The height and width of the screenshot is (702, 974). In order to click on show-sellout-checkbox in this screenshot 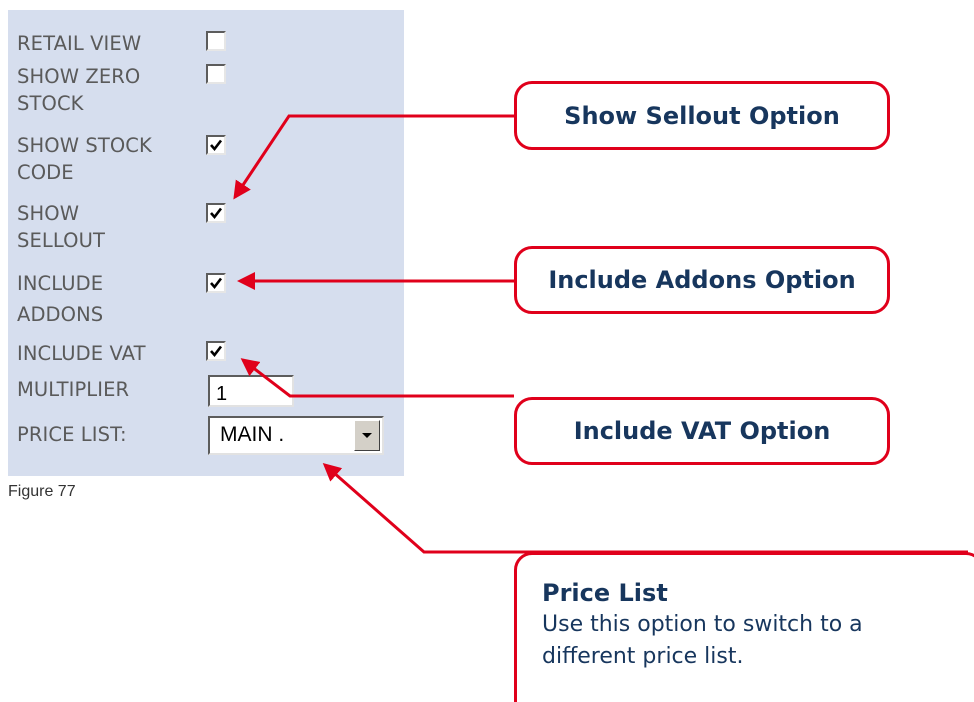, I will do `click(216, 213)`.